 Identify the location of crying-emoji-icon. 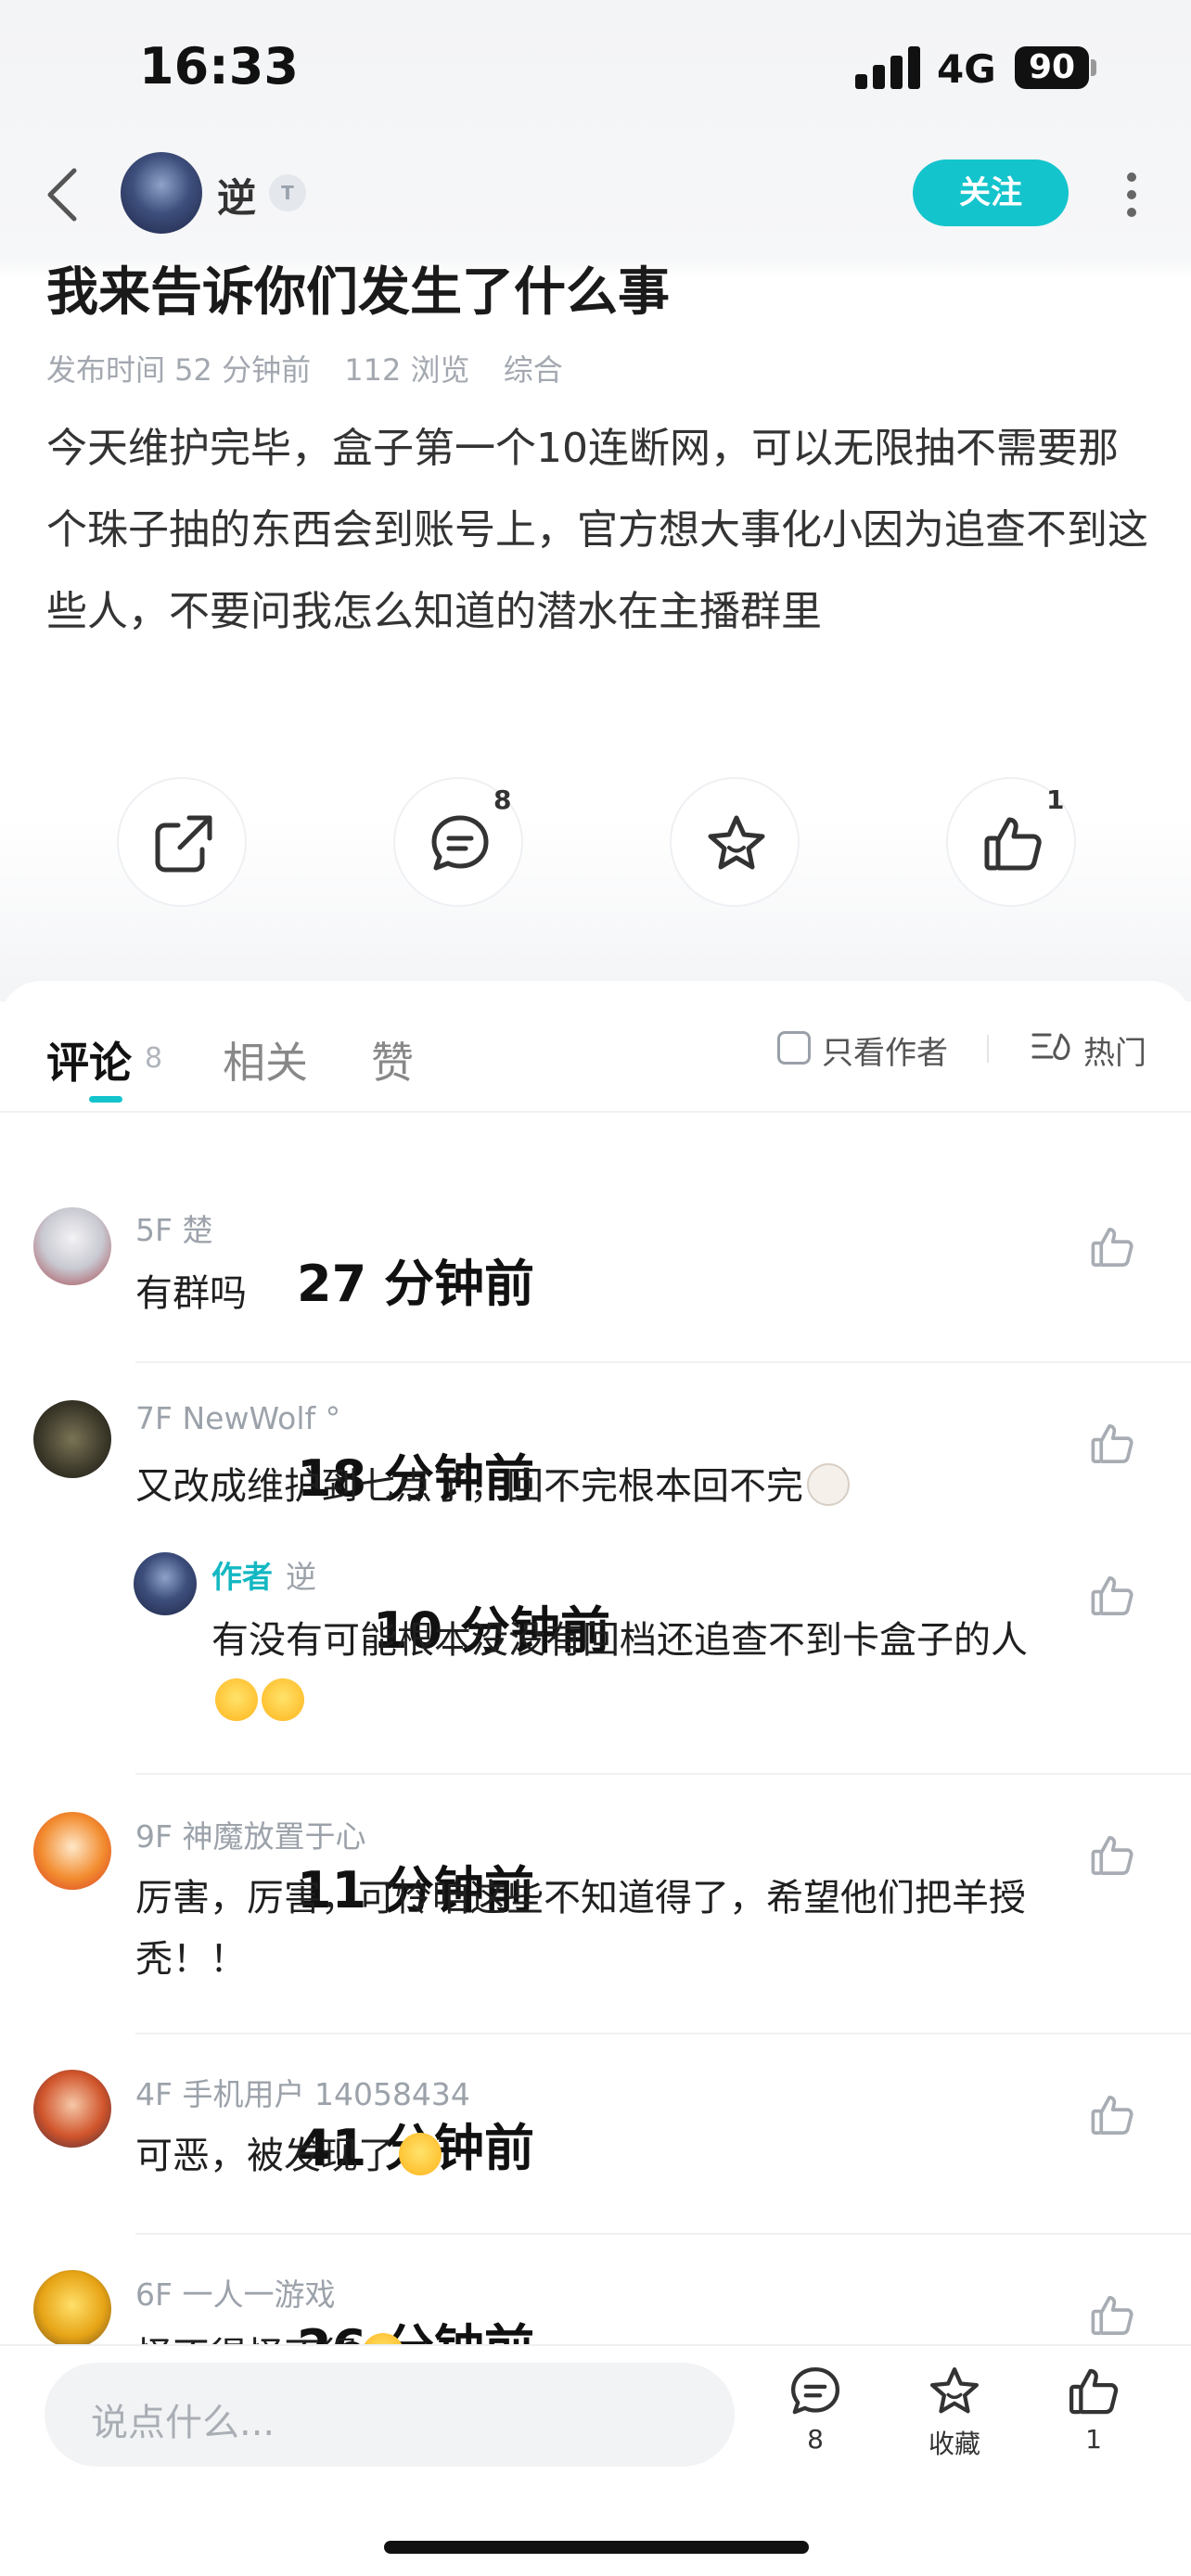
(383, 2339).